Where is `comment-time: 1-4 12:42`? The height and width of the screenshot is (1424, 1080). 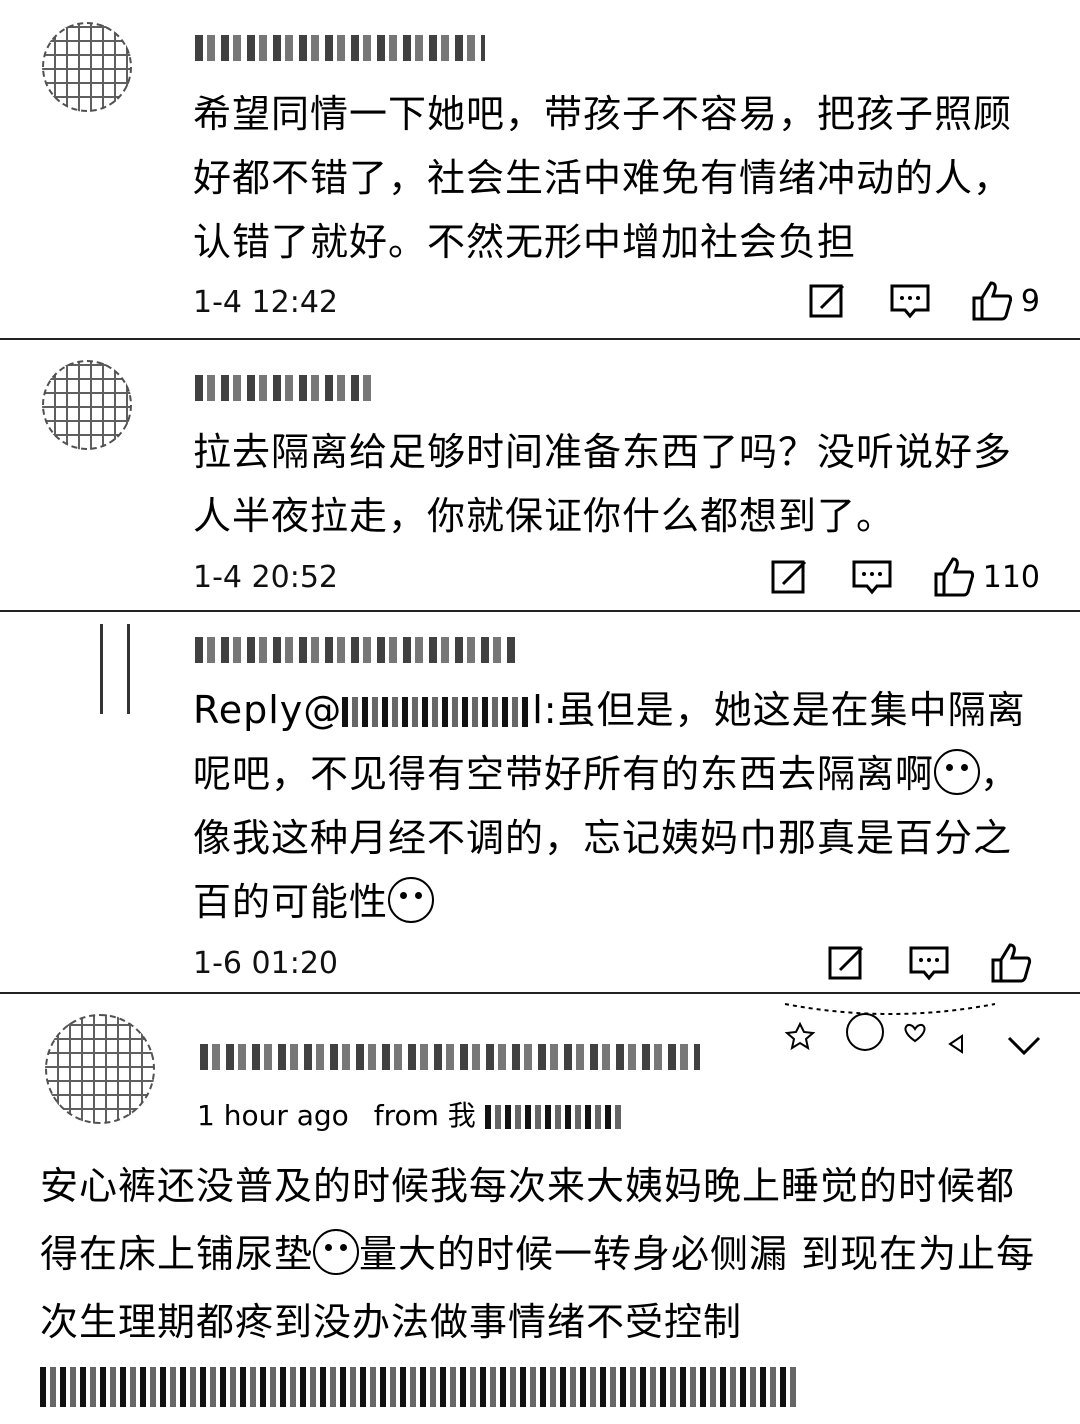 comment-time: 1-4 12:42 is located at coordinates (265, 302).